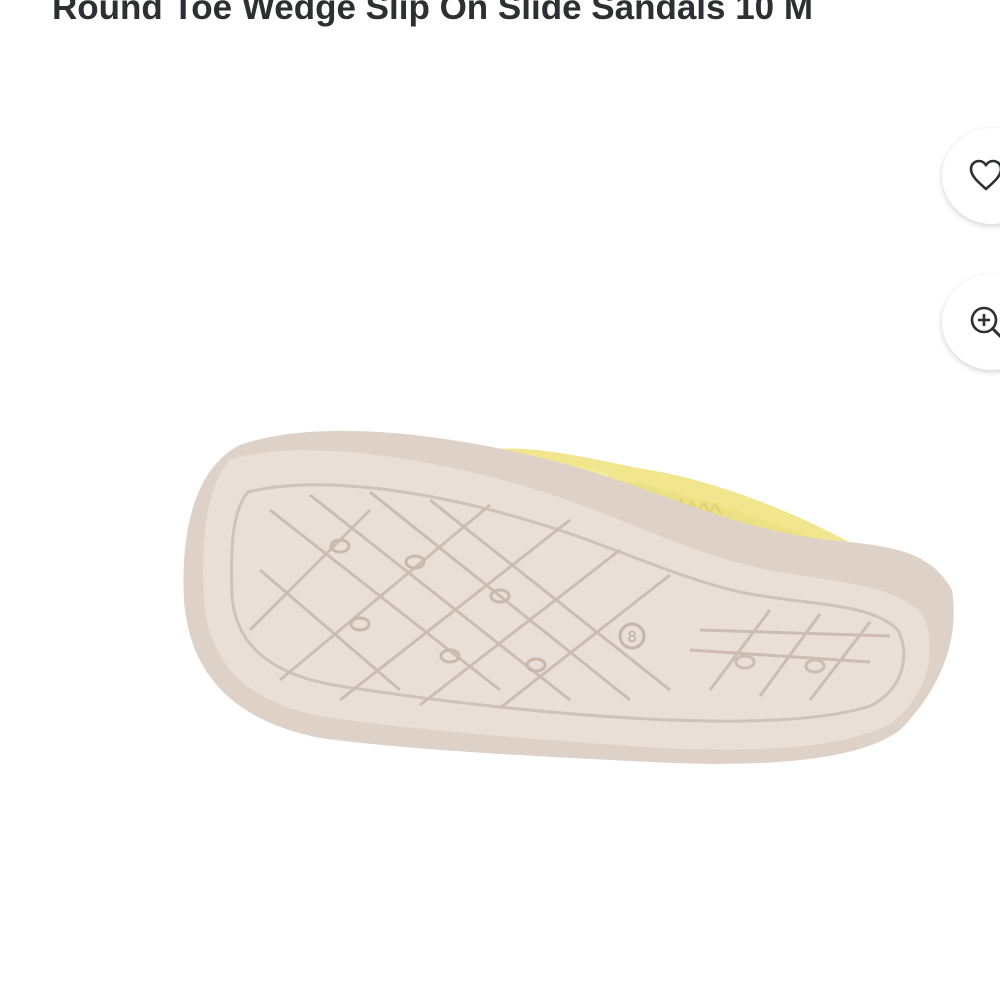 Image resolution: width=1000 pixels, height=1000 pixels. I want to click on zoom-button, so click(971, 322).